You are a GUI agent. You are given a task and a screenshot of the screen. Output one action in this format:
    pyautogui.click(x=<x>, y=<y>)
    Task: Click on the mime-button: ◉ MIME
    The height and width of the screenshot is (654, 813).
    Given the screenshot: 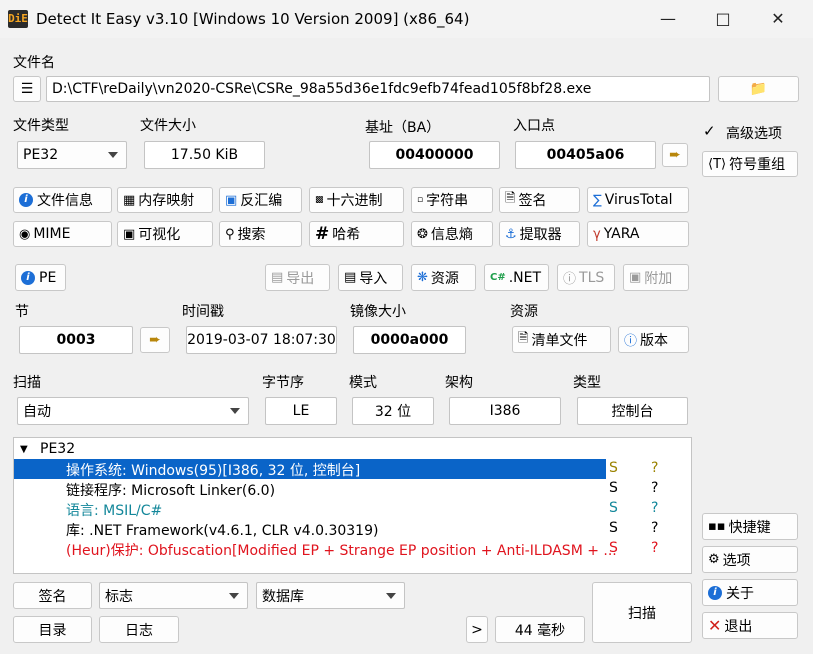 What is the action you would take?
    pyautogui.click(x=62, y=234)
    